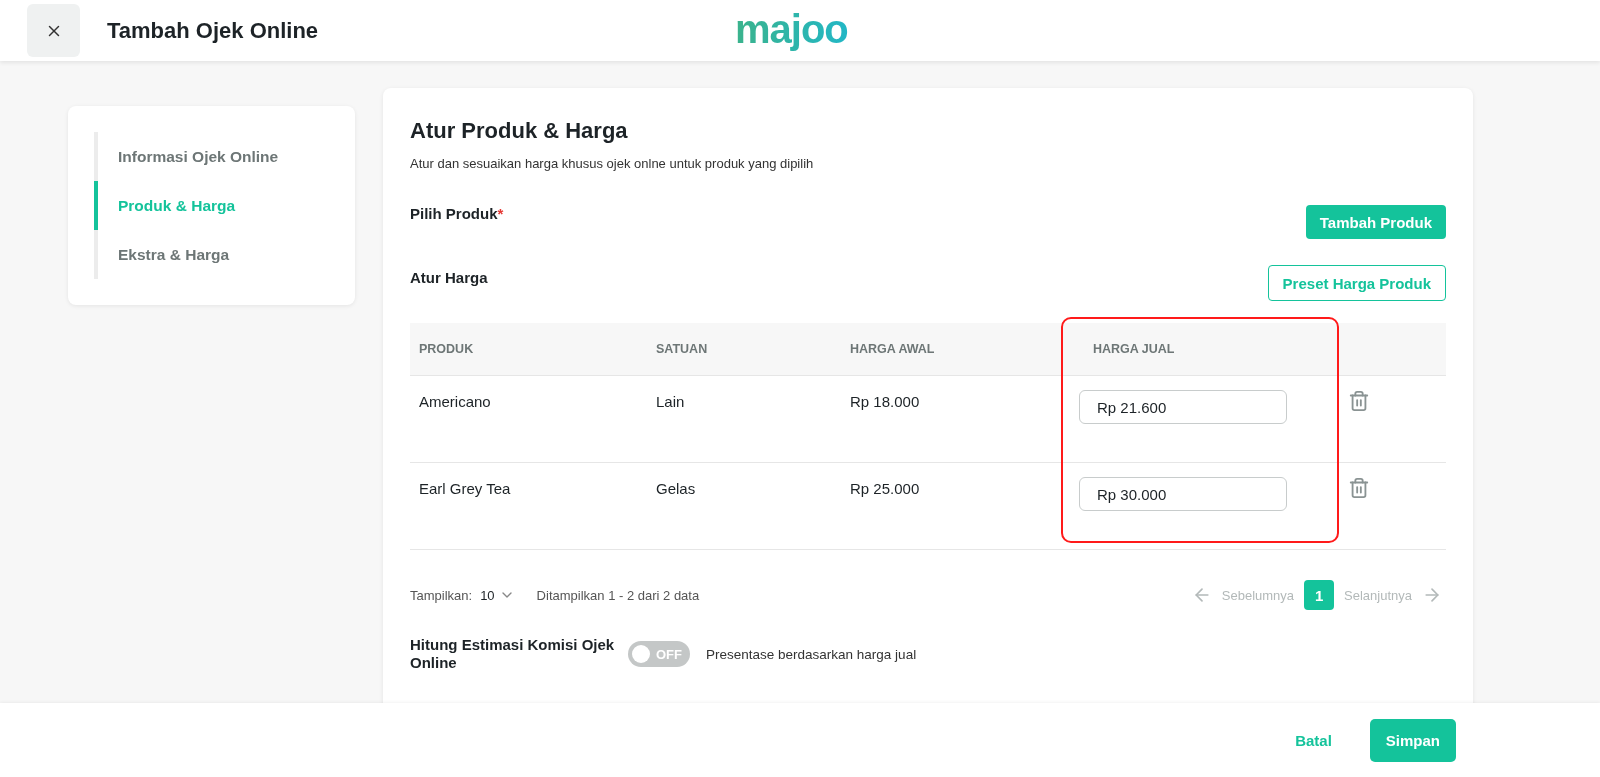 This screenshot has width=1600, height=777. I want to click on price-input-field: Rp 30.000, so click(1183, 494).